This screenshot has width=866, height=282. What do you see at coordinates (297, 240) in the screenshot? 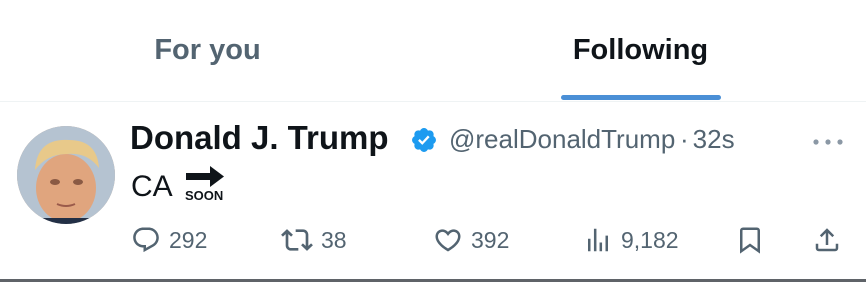
I see `retweet-icon` at bounding box center [297, 240].